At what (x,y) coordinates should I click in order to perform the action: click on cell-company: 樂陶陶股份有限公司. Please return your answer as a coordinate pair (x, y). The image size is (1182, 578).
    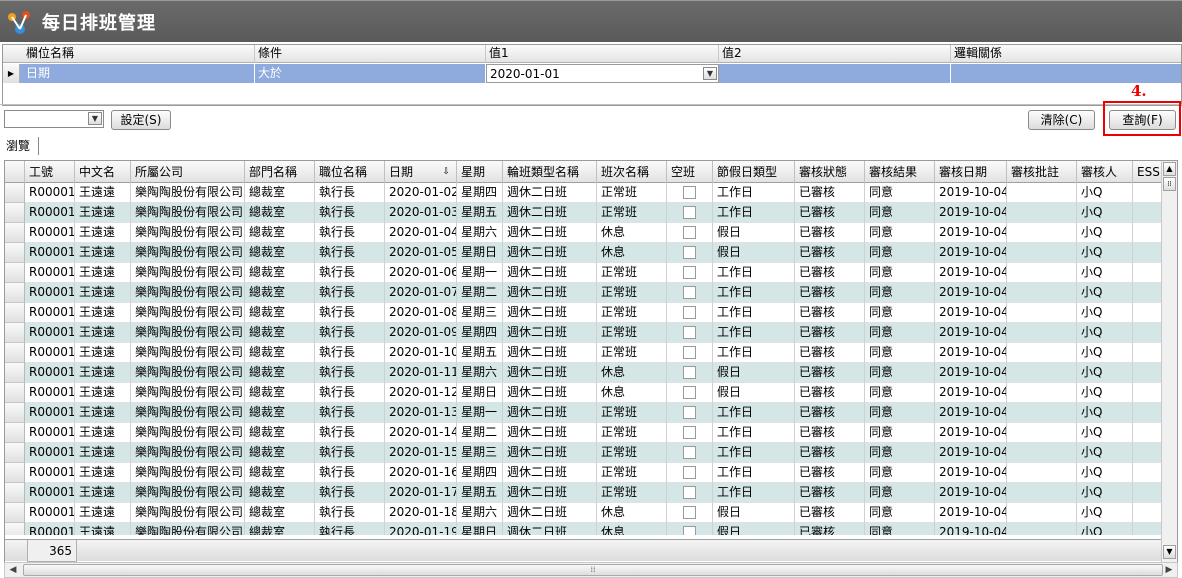
    Looking at the image, I should click on (188, 513).